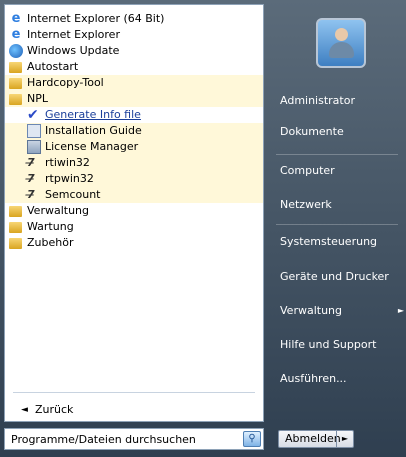  I want to click on program-label: Semcount, so click(73, 194).